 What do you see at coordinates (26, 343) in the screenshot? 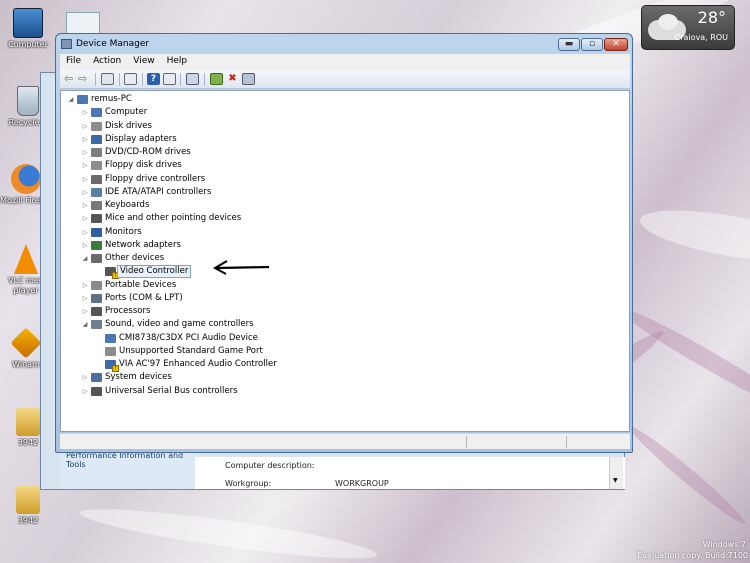
I see `winamp-icon` at bounding box center [26, 343].